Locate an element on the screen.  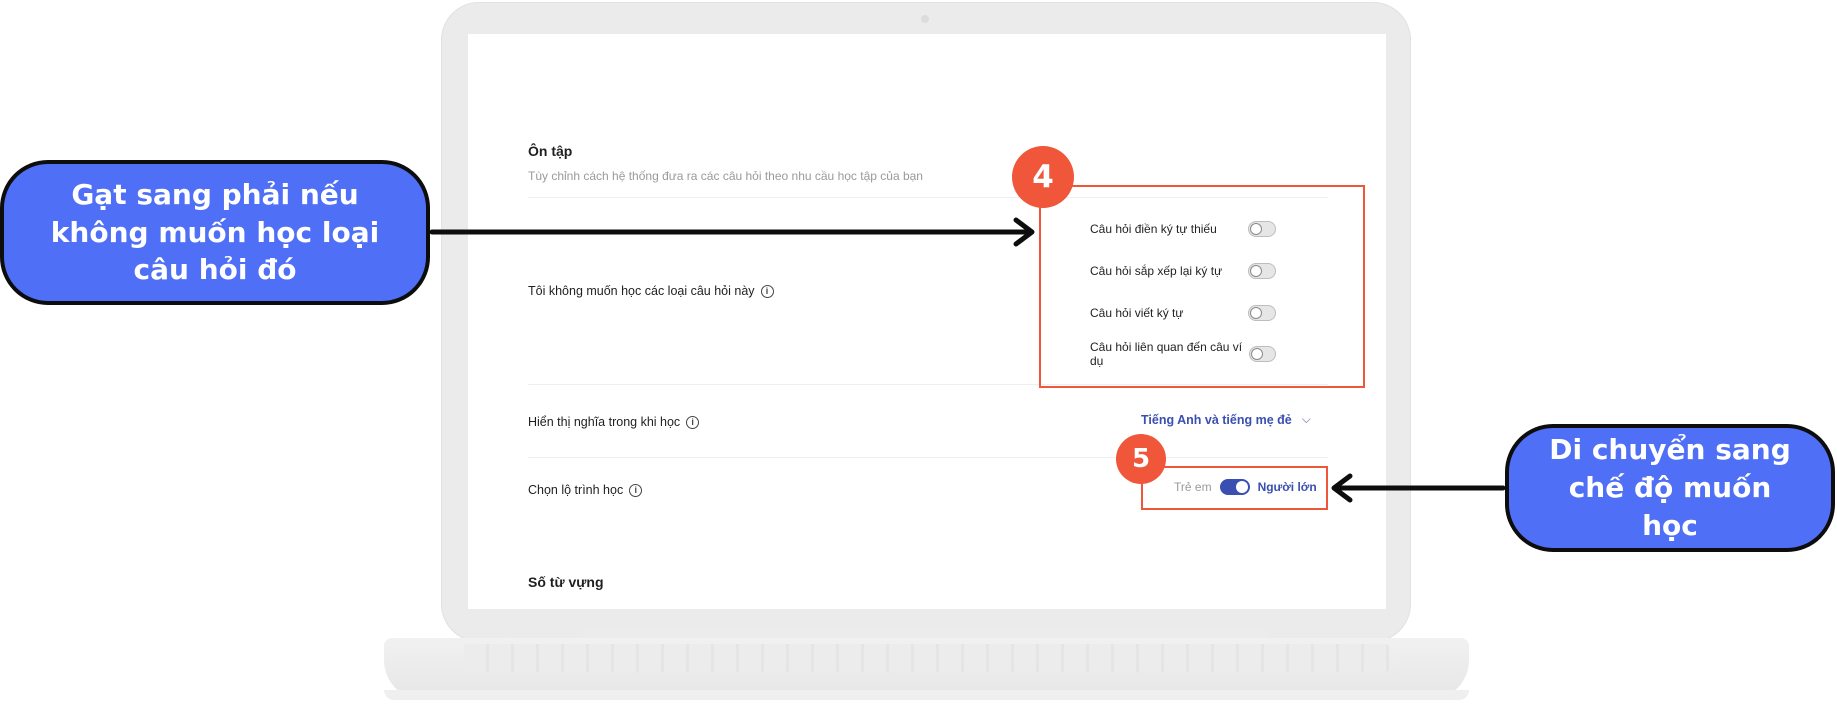
laptop-base is located at coordinates (926, 669).